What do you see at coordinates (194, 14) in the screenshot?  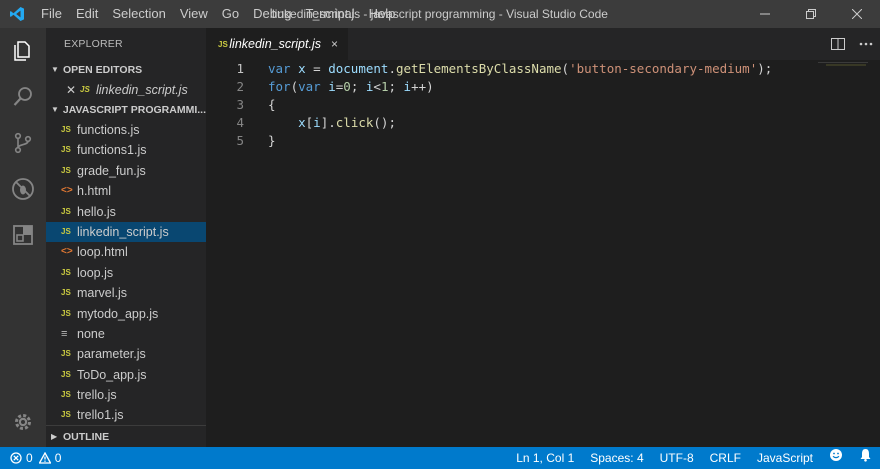 I see `menu-view: View` at bounding box center [194, 14].